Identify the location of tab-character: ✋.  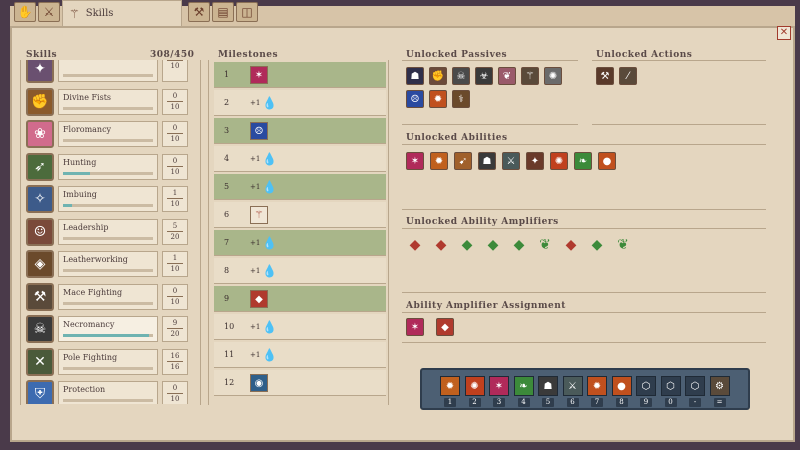
(25, 12).